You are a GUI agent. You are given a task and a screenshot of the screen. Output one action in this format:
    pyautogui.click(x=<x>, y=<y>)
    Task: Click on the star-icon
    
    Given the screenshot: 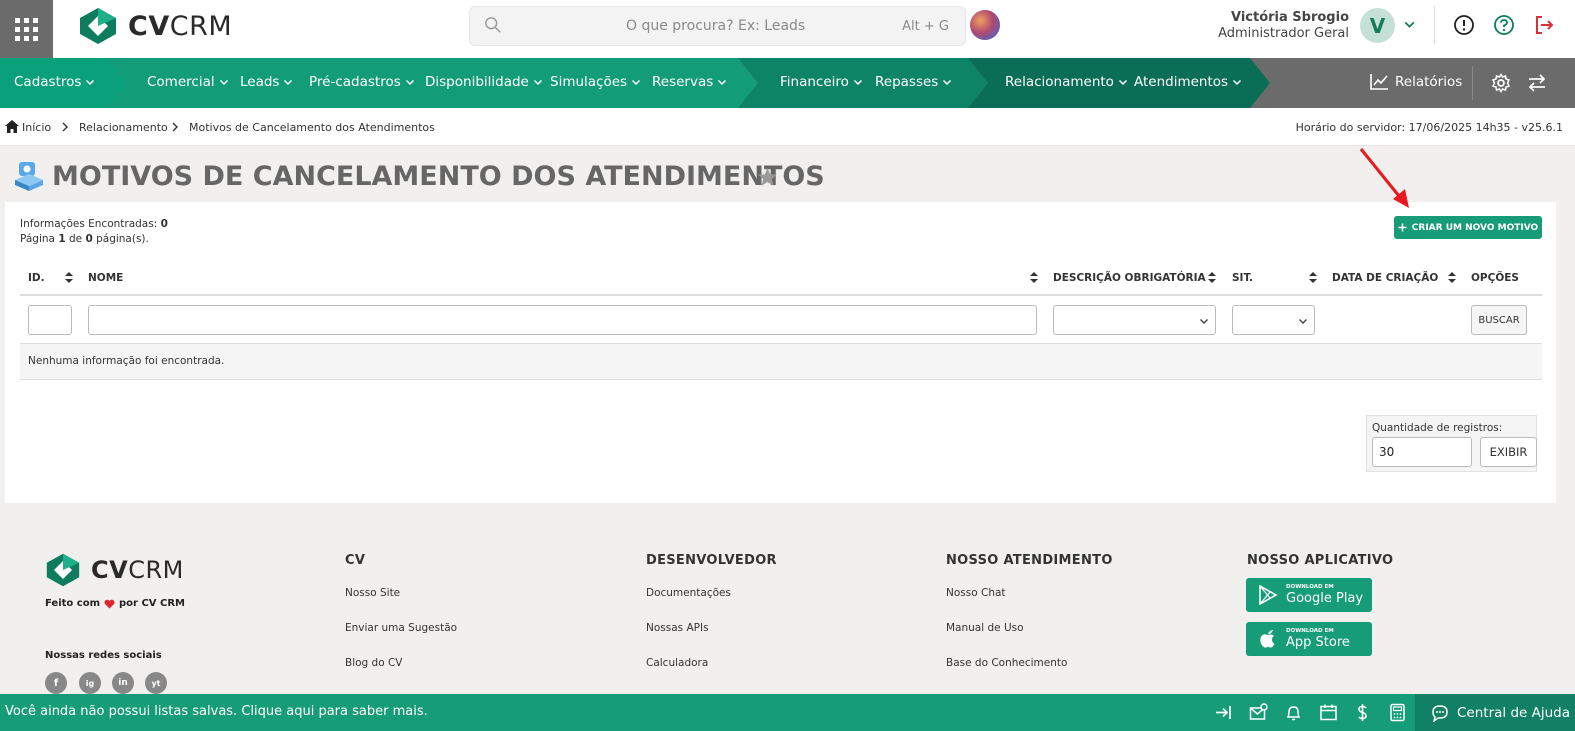 What is the action you would take?
    pyautogui.click(x=767, y=177)
    